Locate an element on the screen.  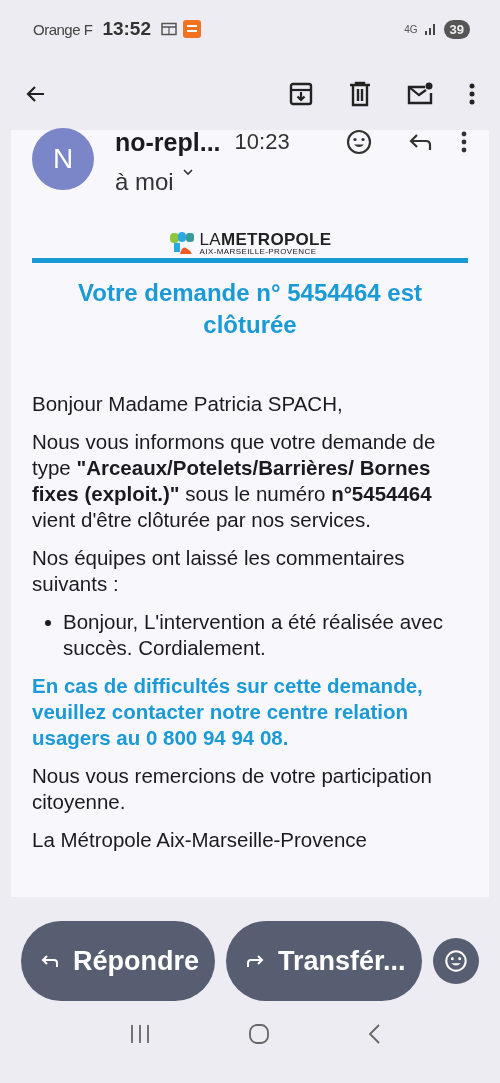
signal-icon is located at coordinates (430, 29).